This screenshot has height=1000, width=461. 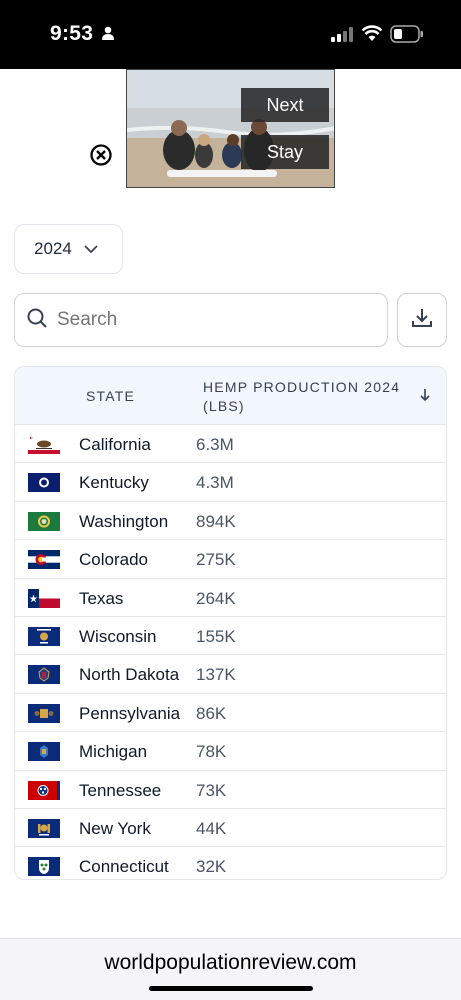 I want to click on table-header: STATE HEMP PRODUCTION 2024 (LBS), so click(x=230, y=396).